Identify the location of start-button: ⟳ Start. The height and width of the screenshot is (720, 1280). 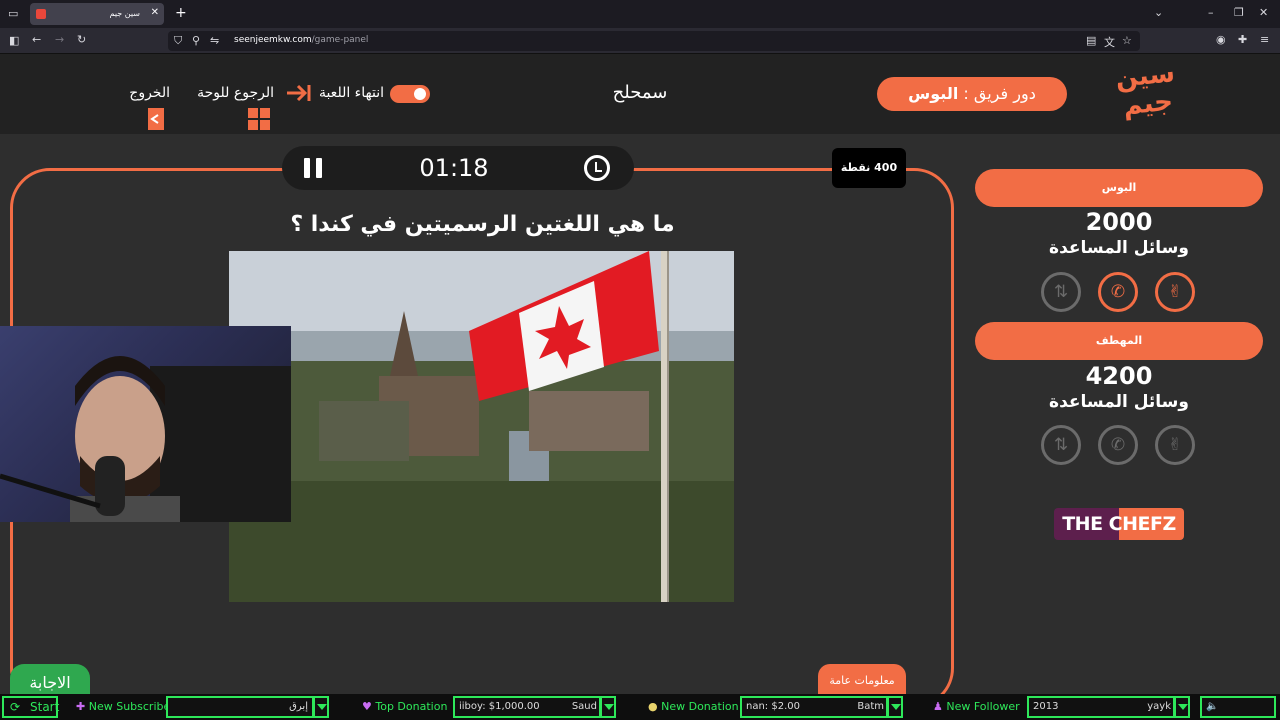
(31, 707).